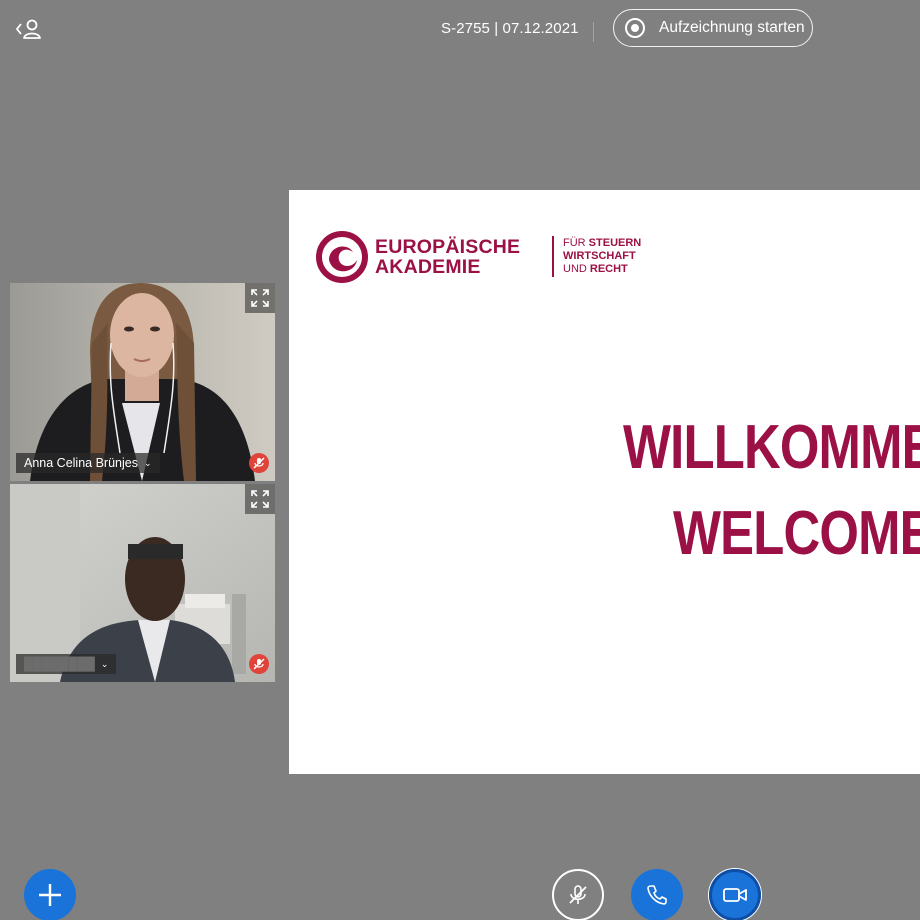 The width and height of the screenshot is (920, 920). Describe the element at coordinates (576, 243) in the screenshot. I see `logo-sub-prefix: FÜR` at that location.